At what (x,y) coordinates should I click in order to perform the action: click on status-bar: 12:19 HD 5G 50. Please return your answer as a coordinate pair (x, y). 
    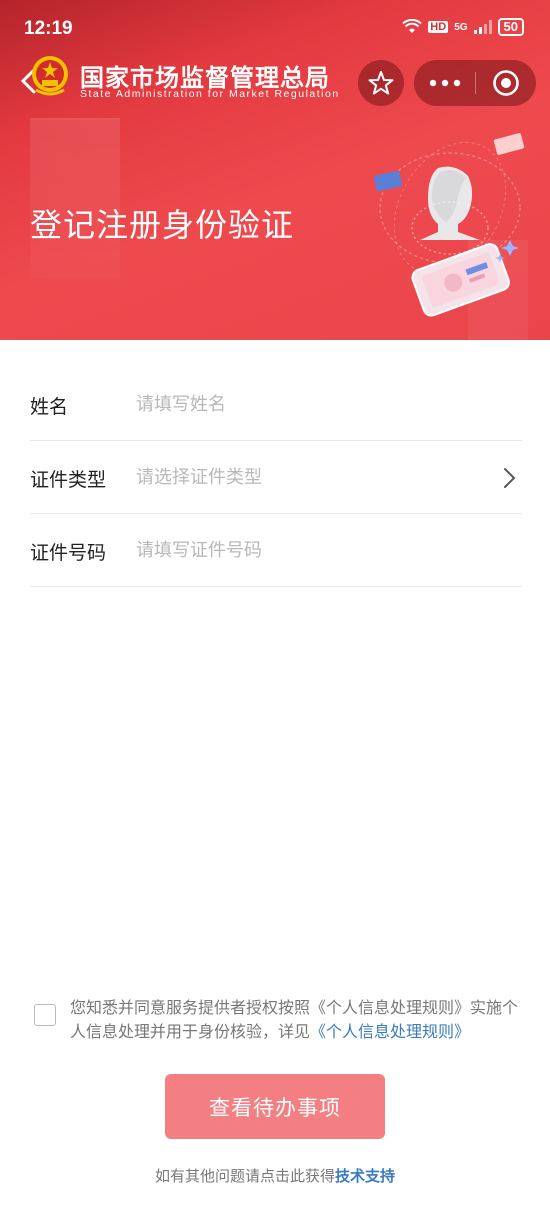
    Looking at the image, I should click on (275, 23).